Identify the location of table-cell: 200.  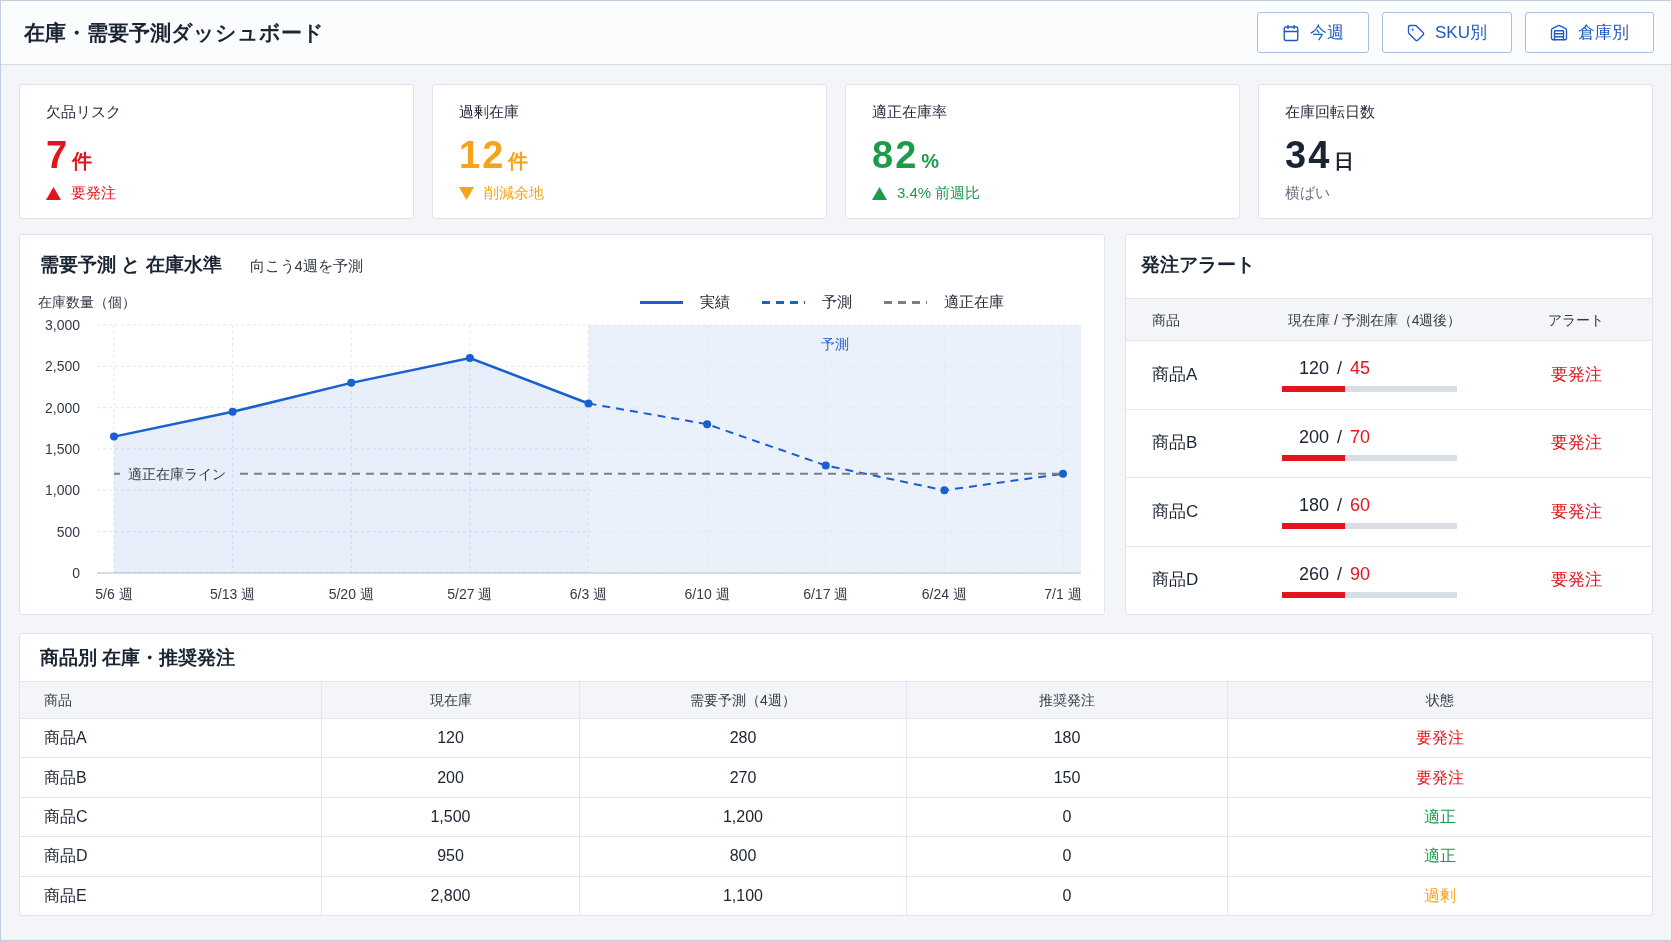
(450, 777).